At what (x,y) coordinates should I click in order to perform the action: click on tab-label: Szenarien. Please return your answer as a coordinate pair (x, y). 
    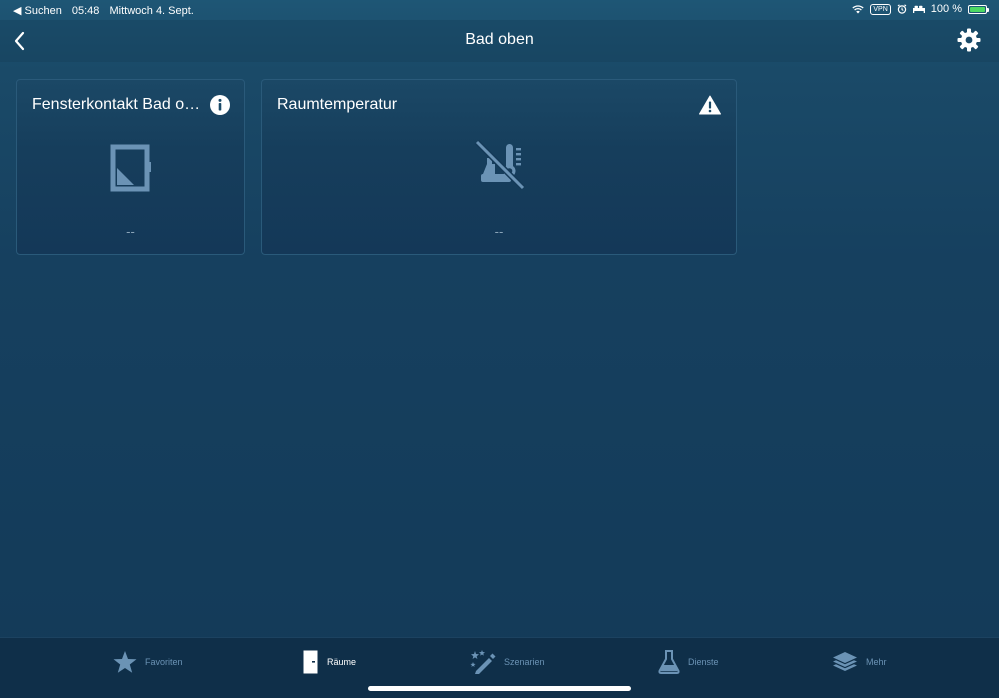
    Looking at the image, I should click on (524, 662).